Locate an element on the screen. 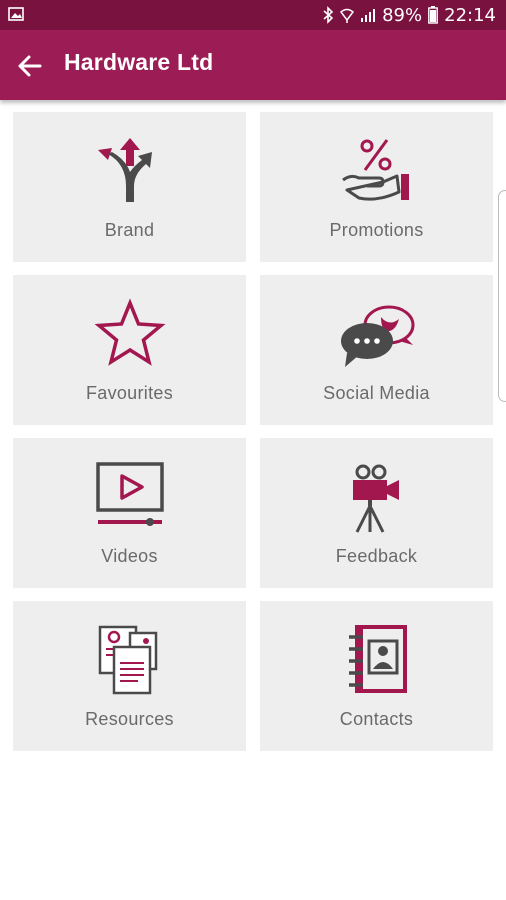 Image resolution: width=506 pixels, height=900 pixels. status-icons: 89% 22:14 is located at coordinates (409, 15).